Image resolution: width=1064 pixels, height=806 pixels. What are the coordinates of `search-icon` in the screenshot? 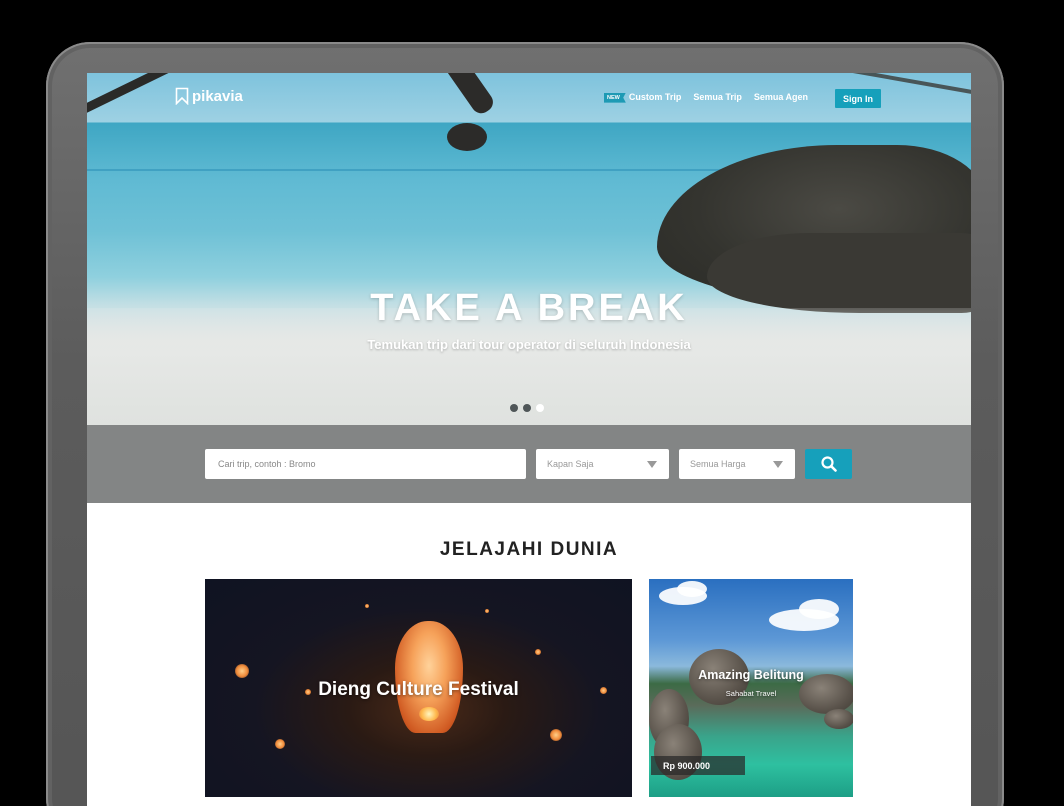 It's located at (828, 464).